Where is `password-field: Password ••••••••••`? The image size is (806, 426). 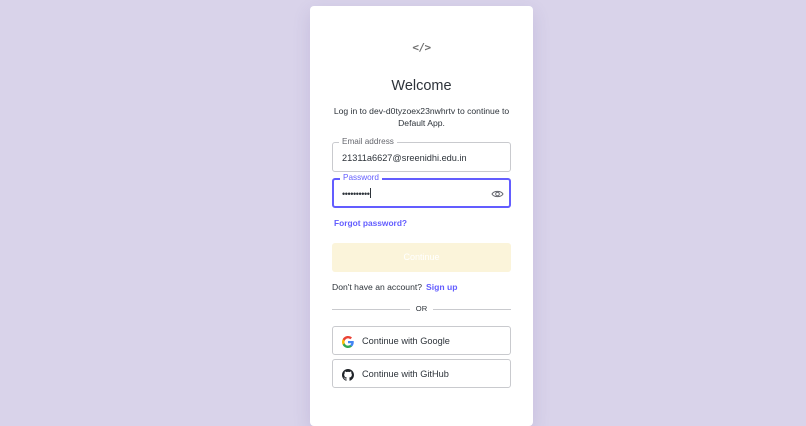
password-field: Password •••••••••• is located at coordinates (421, 190).